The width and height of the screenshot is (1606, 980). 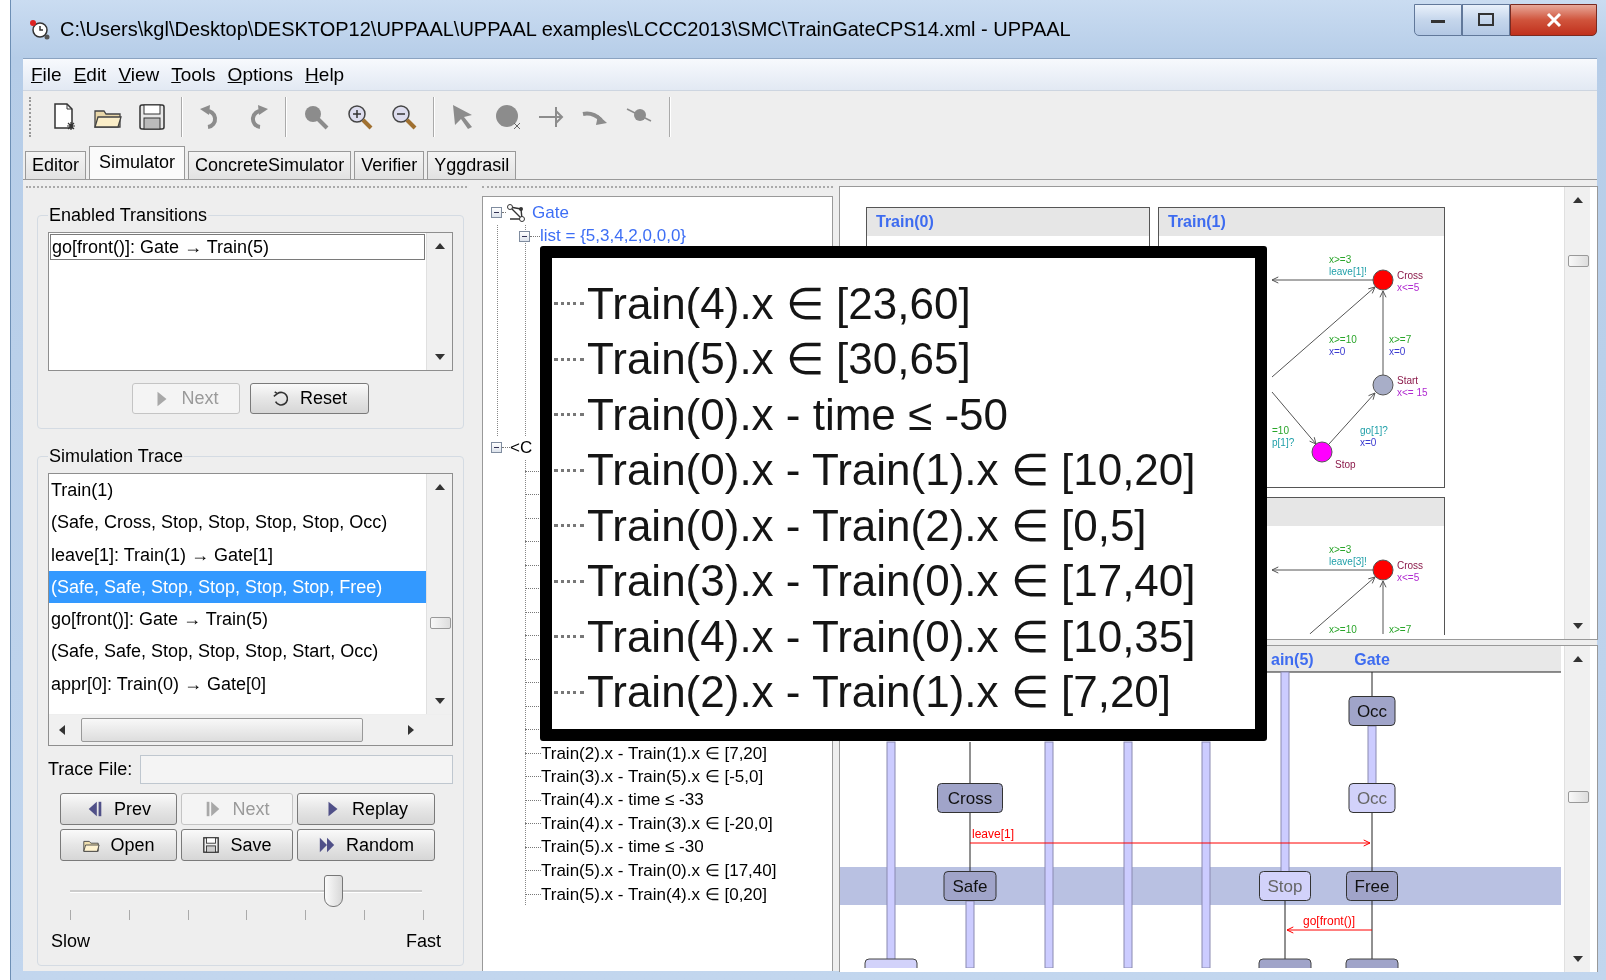 What do you see at coordinates (1285, 886) in the screenshot?
I see `state-box: Stop` at bounding box center [1285, 886].